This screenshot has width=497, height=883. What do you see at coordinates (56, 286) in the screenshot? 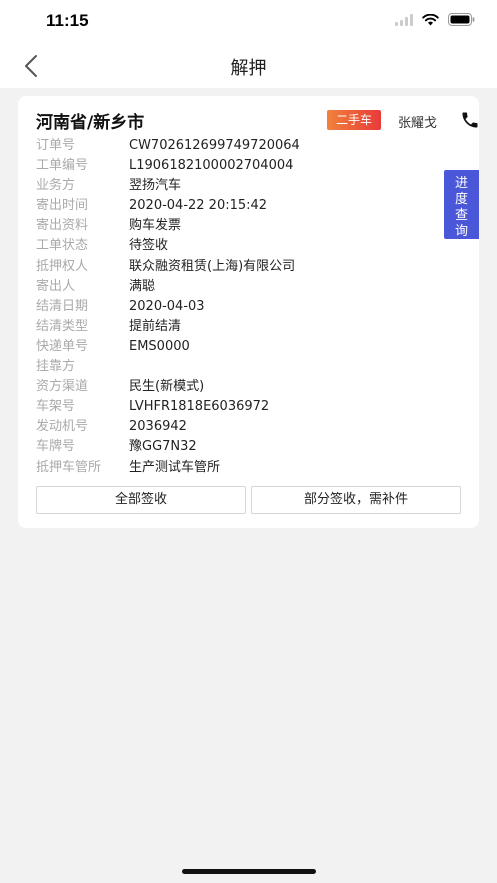
I see `detail-label: 寄出人` at bounding box center [56, 286].